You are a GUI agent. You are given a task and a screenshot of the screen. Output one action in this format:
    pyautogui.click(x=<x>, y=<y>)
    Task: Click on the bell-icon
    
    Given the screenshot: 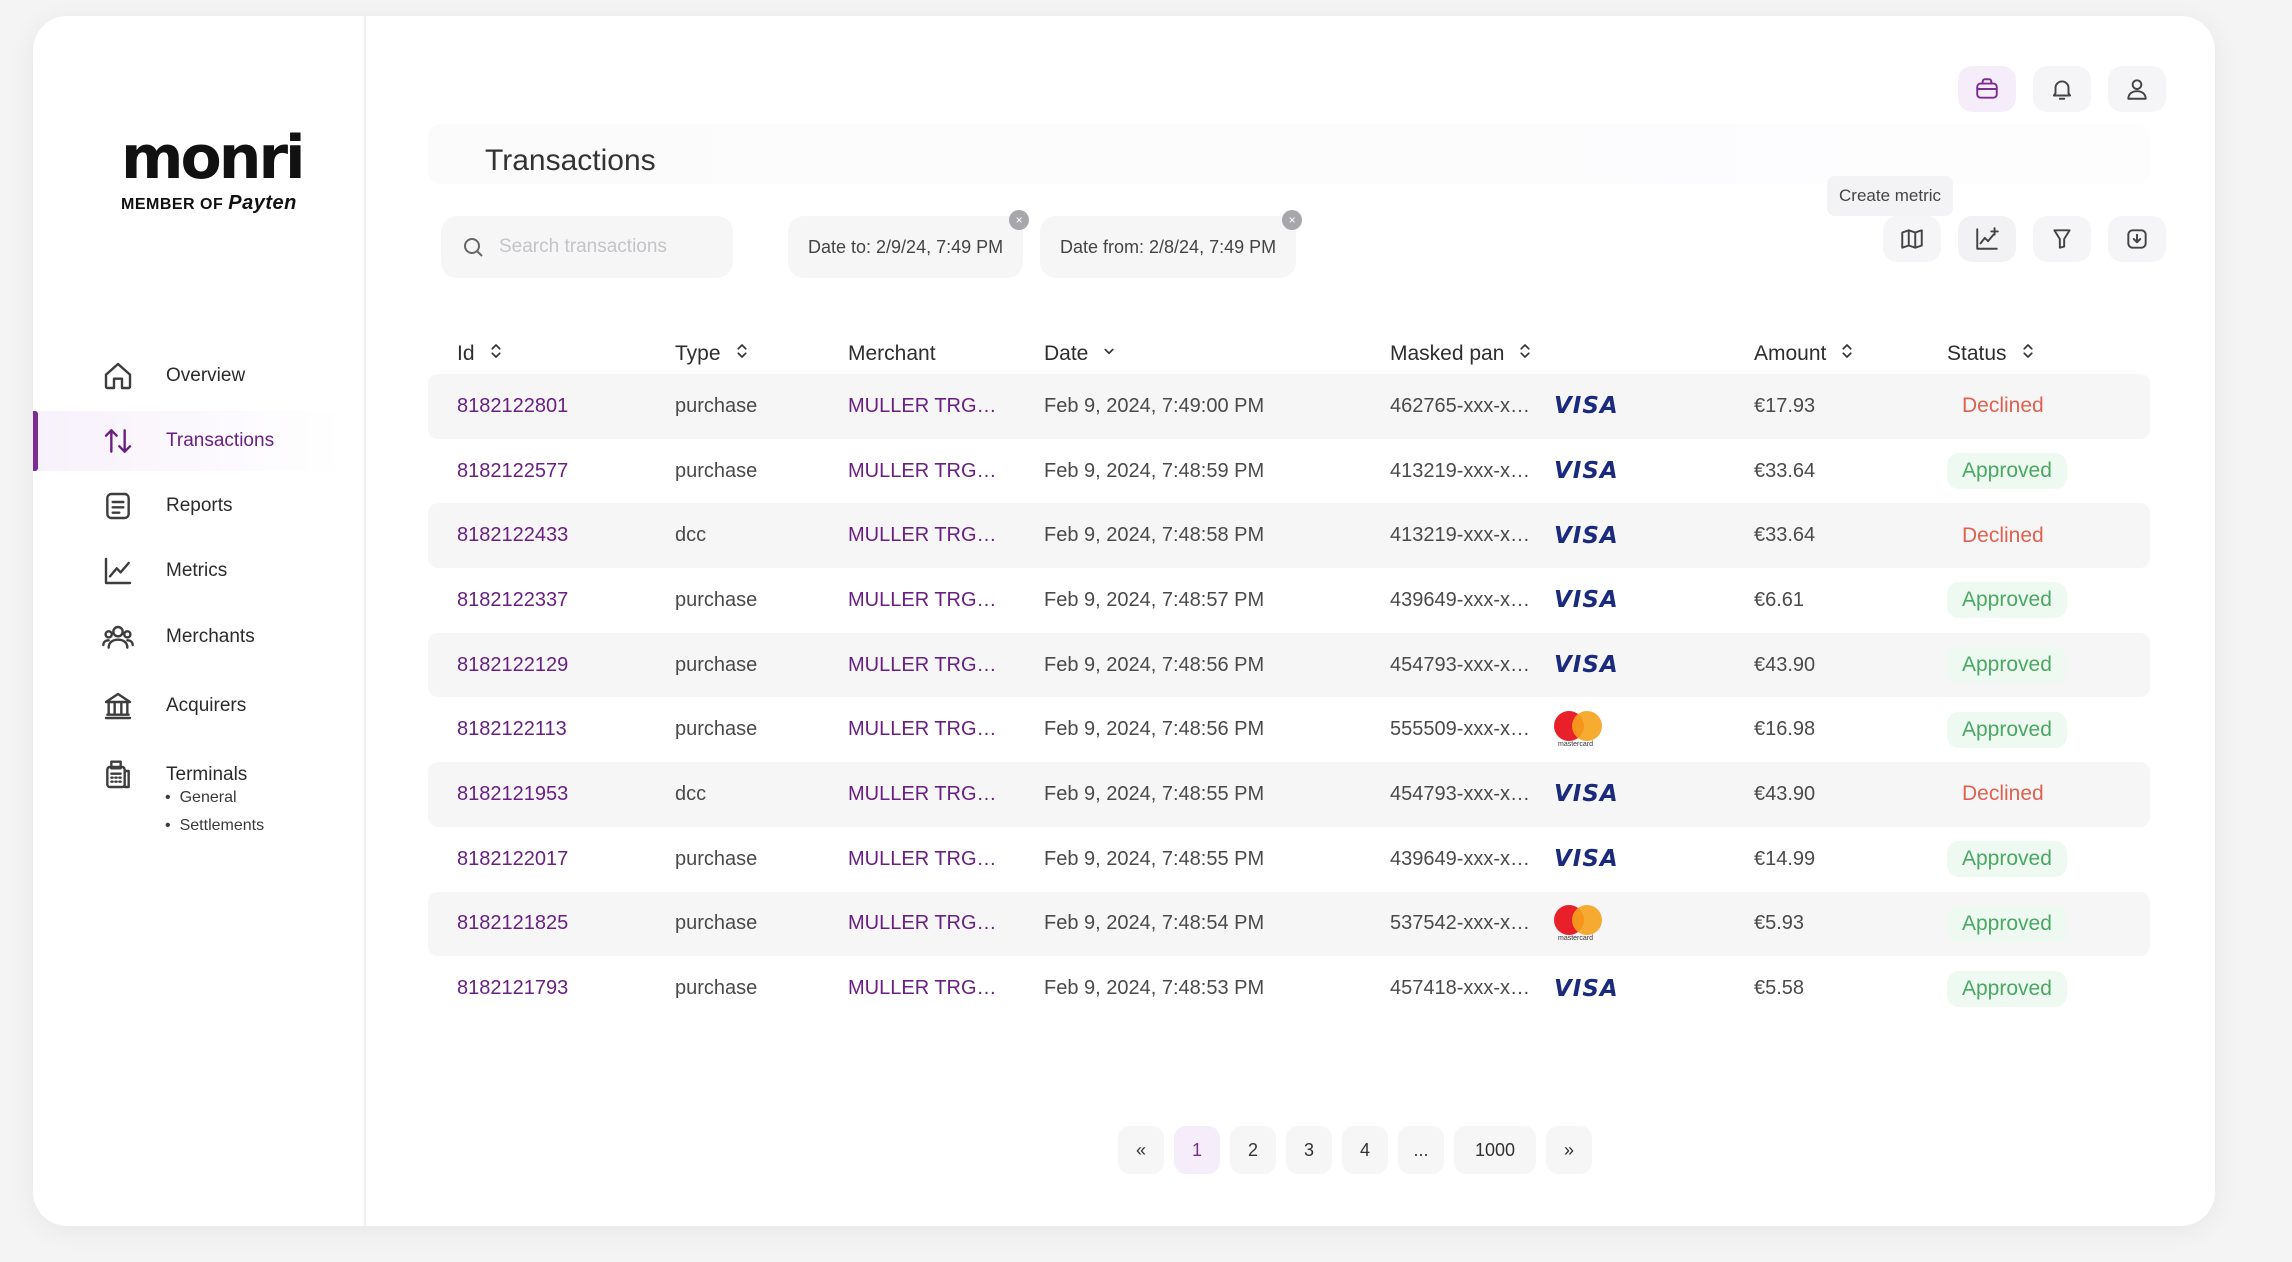 What is the action you would take?
    pyautogui.click(x=2062, y=90)
    